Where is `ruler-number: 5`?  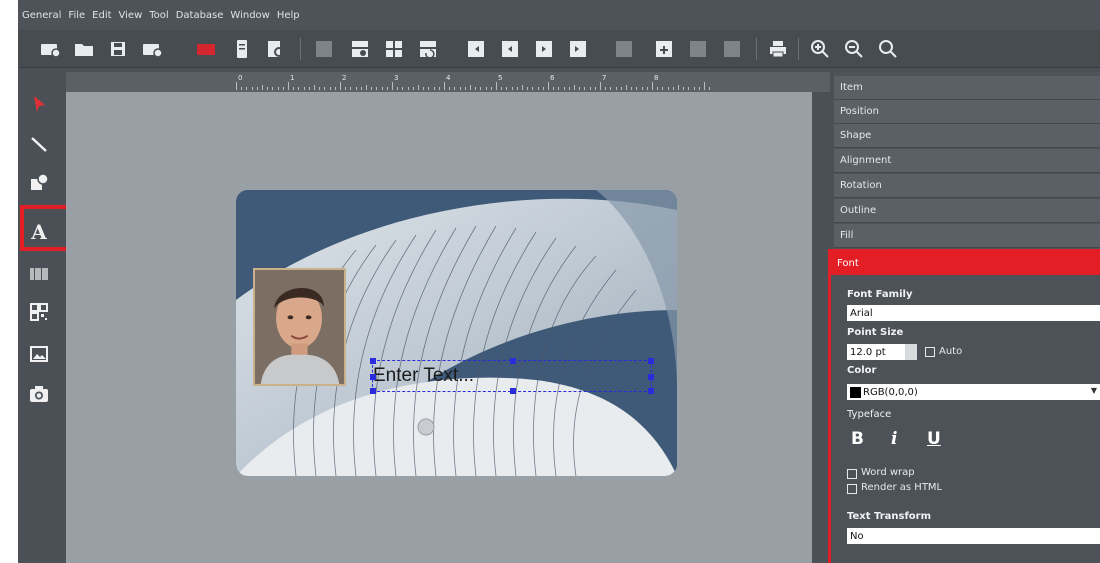 ruler-number: 5 is located at coordinates (500, 78).